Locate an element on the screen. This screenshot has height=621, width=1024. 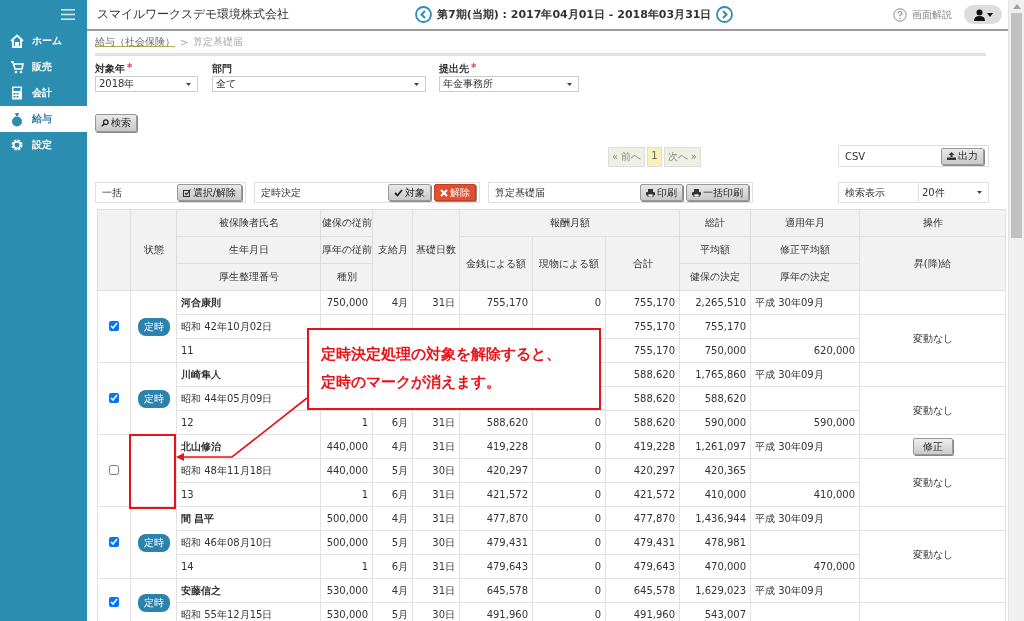
employee-name: 間 昌平 is located at coordinates (198, 518).